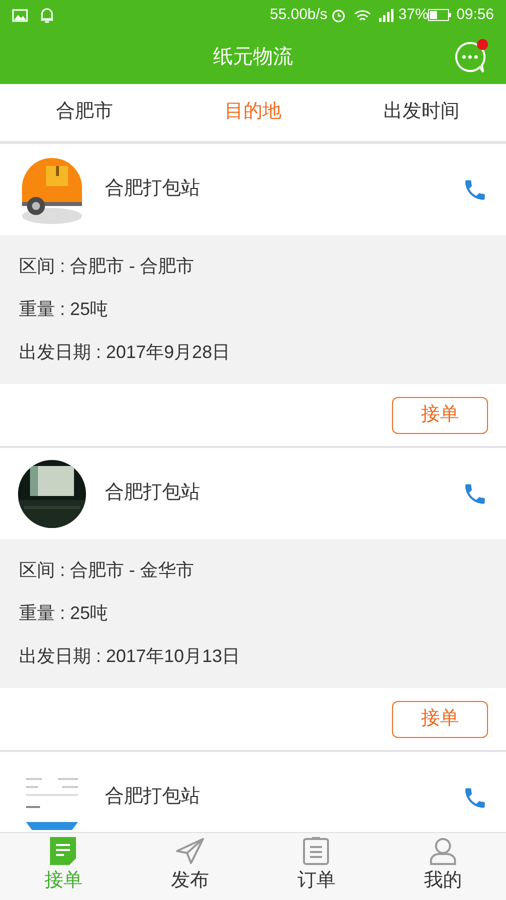  Describe the element at coordinates (253, 57) in the screenshot. I see `app-title: 纸元物流` at that location.